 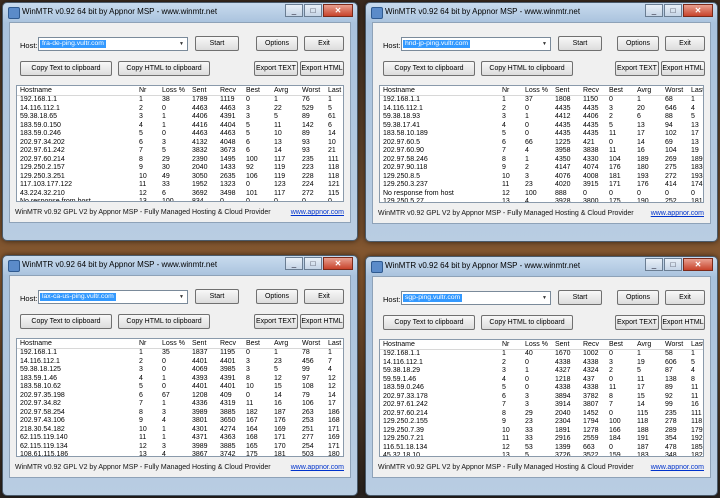 I want to click on table-row: 45.32.18.10 13 5 3726 3522 159 183 348 182, so click(x=541, y=454).